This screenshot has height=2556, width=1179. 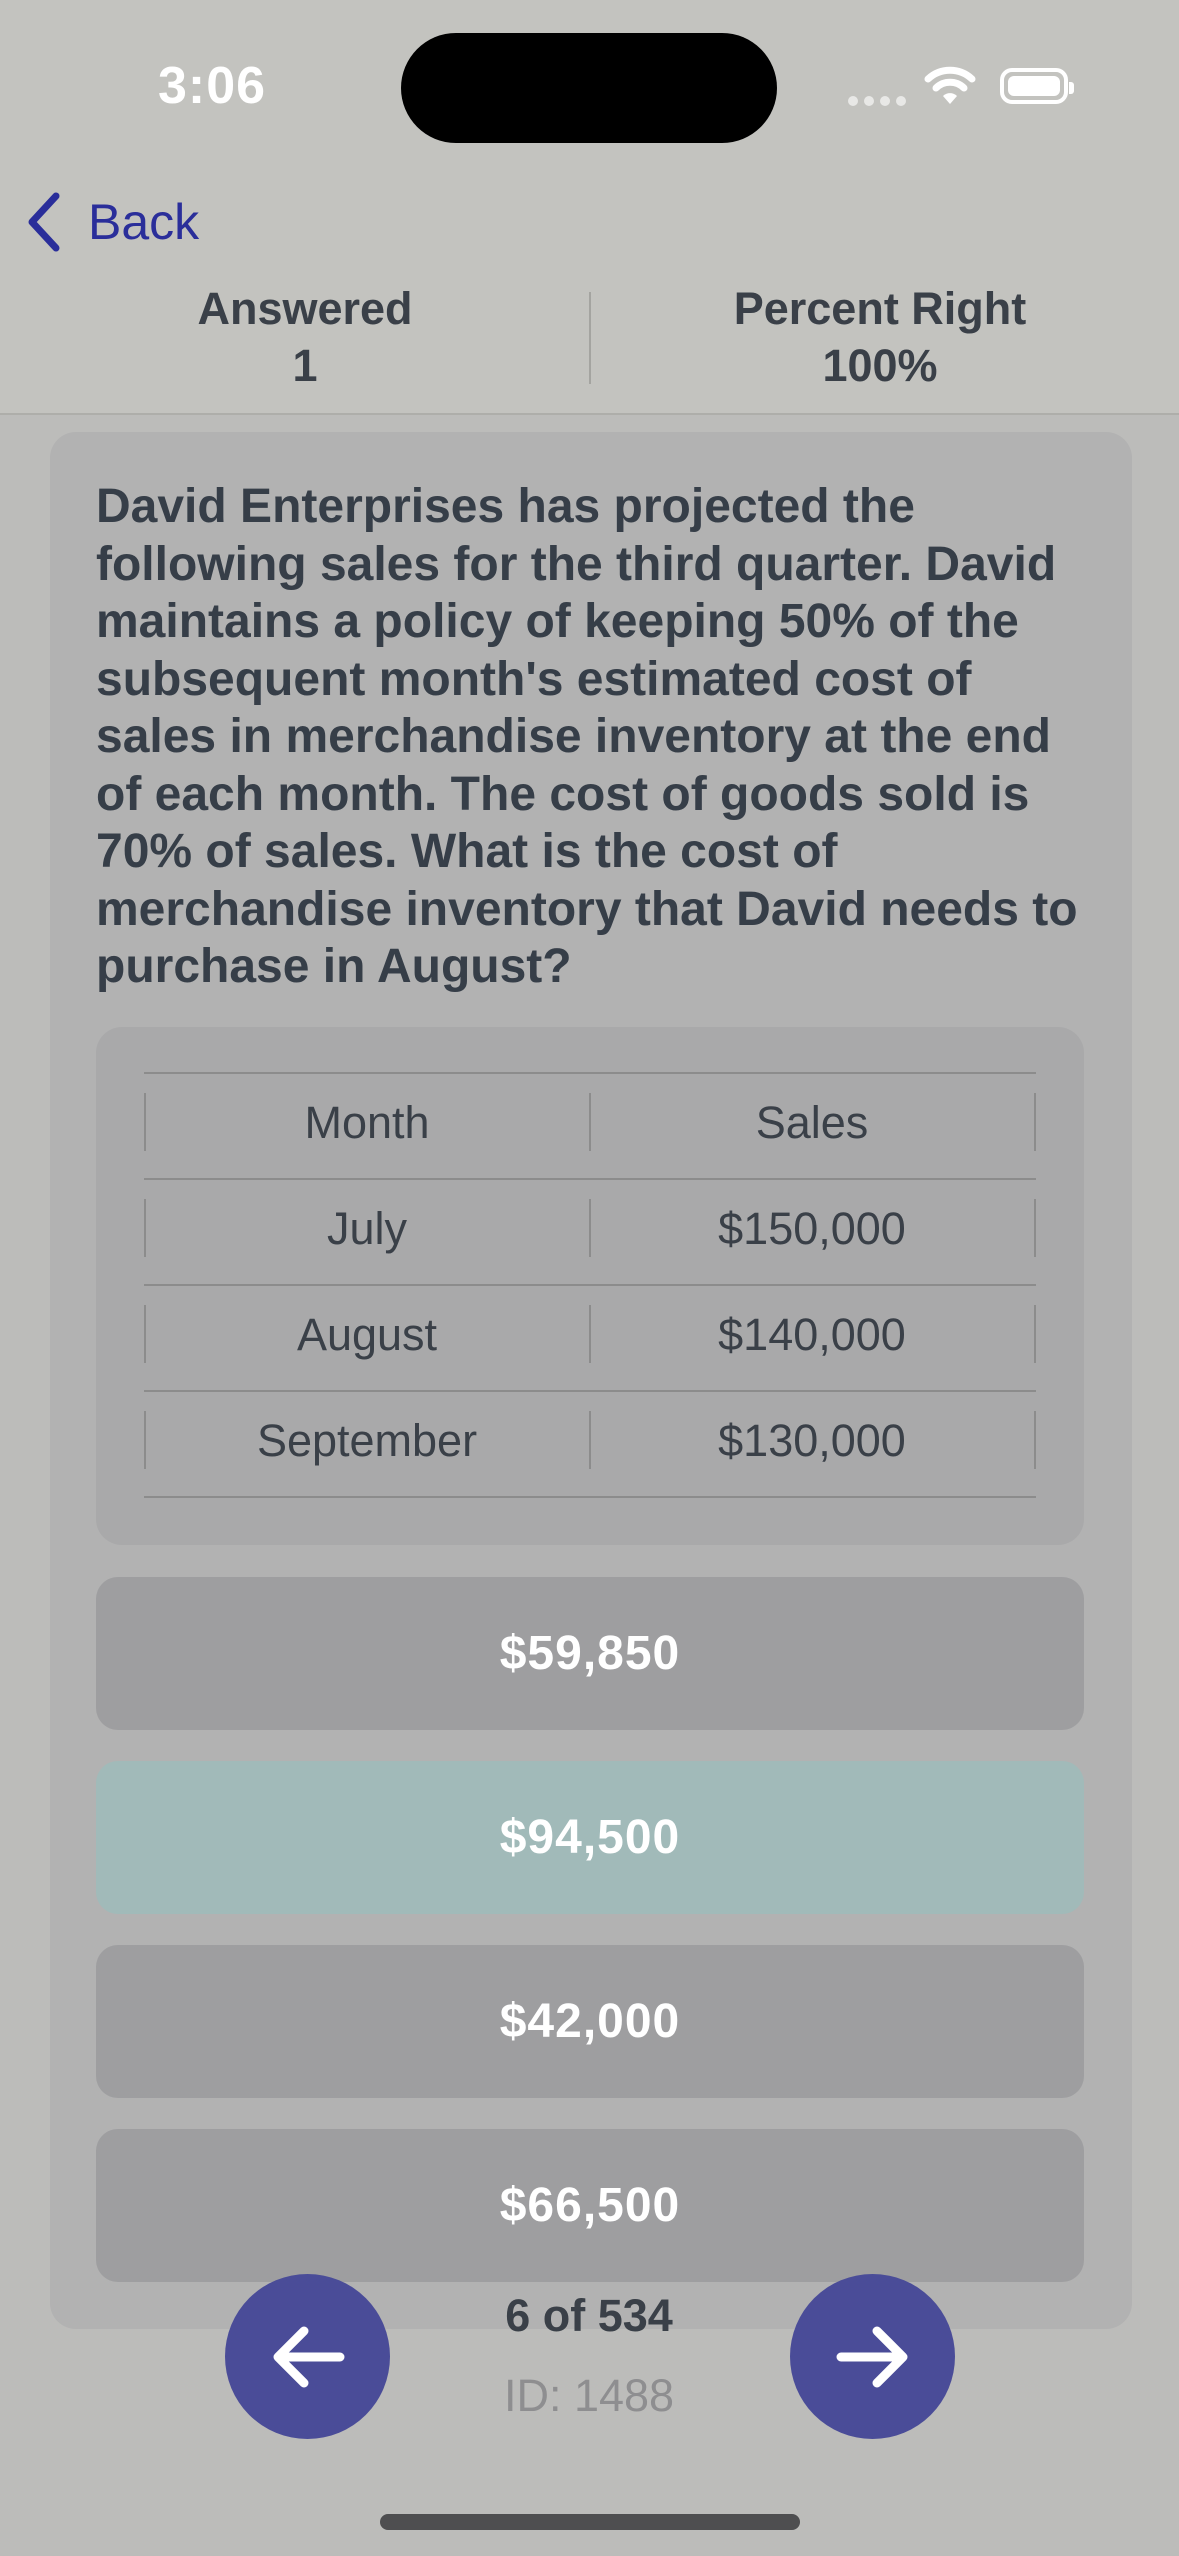 I want to click on answer-option-2-selected: $94,500, so click(x=590, y=1837).